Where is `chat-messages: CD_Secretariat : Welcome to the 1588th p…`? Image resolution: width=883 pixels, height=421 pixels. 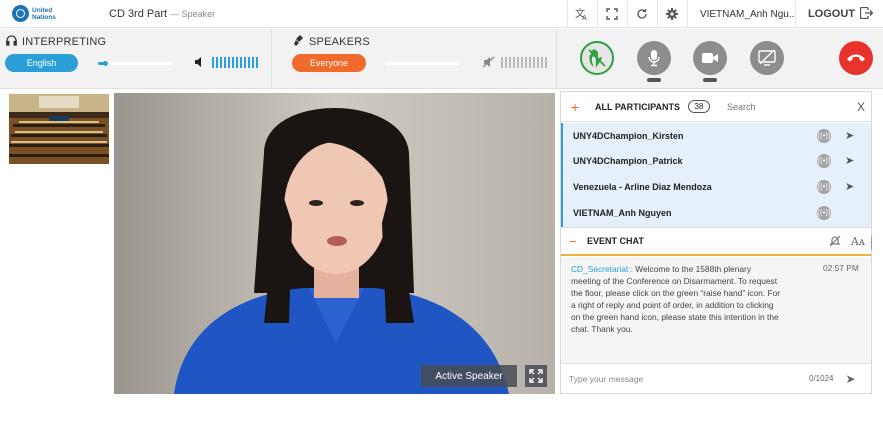
chat-messages: CD_Secretariat : Welcome to the 1588th p… is located at coordinates (716, 310).